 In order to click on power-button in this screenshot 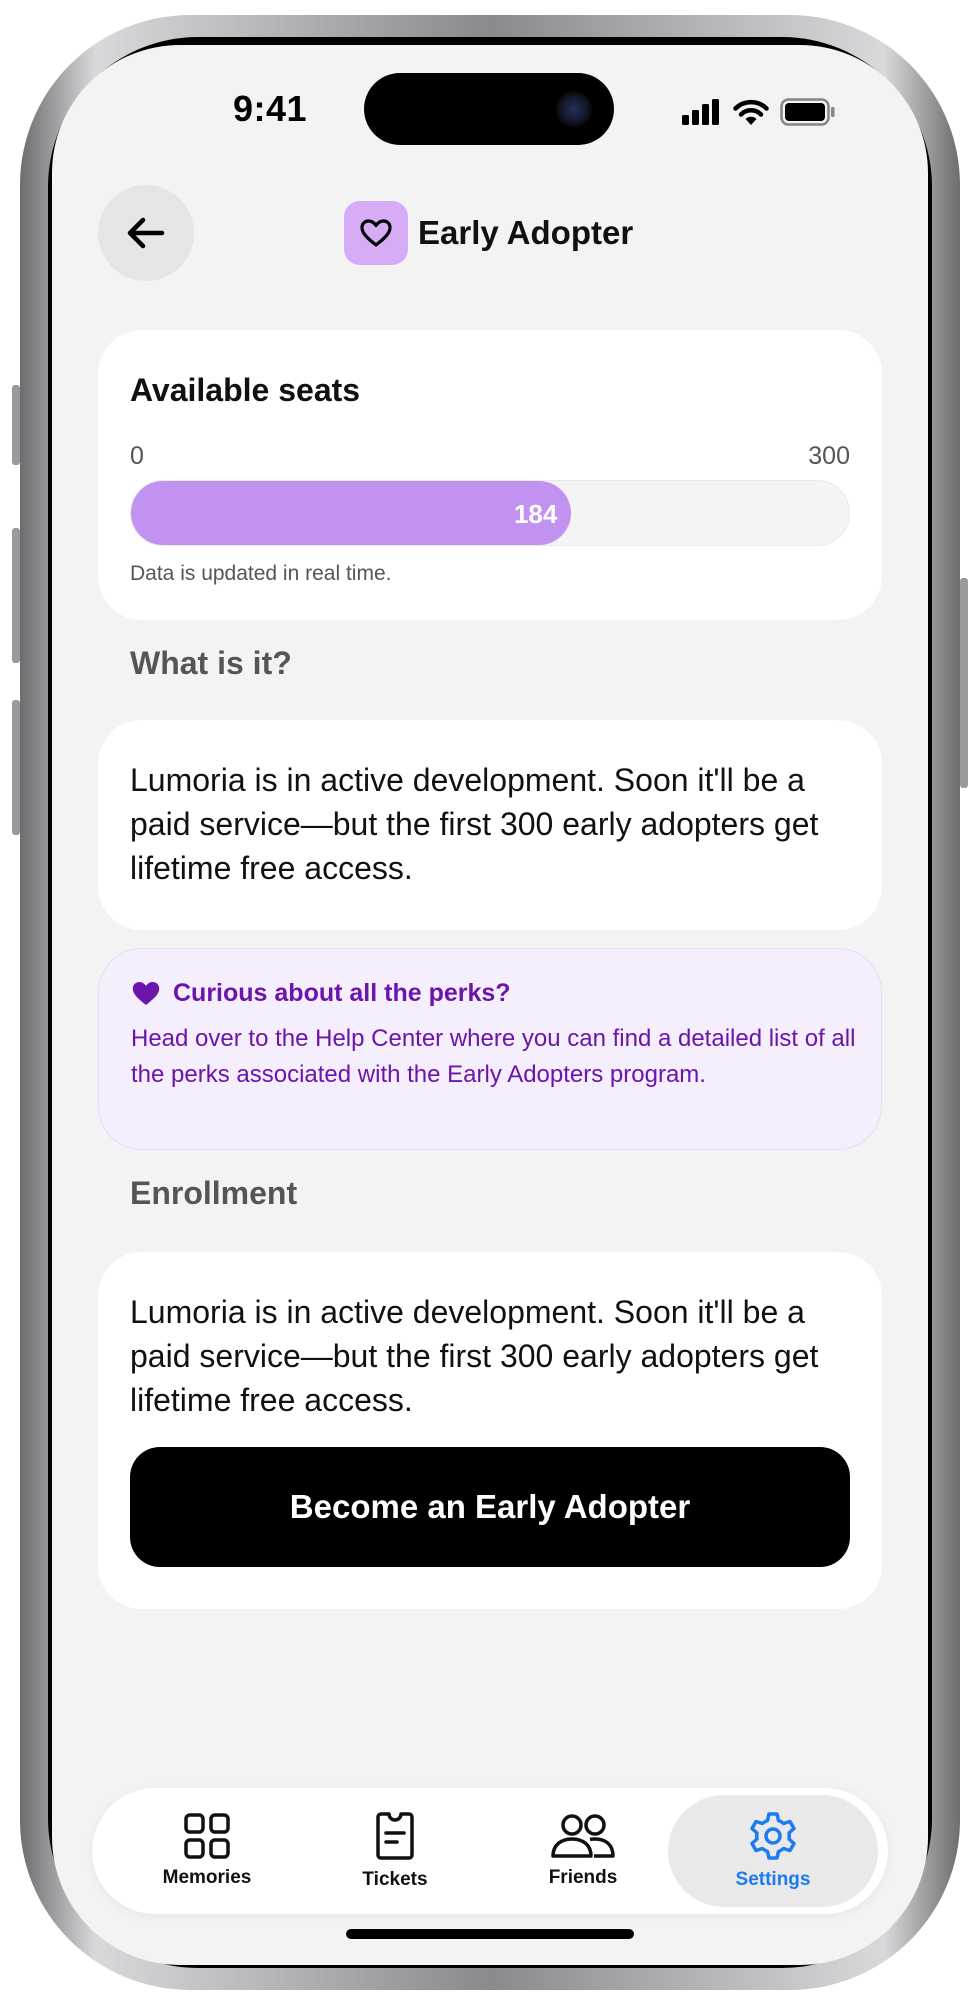, I will do `click(964, 683)`.